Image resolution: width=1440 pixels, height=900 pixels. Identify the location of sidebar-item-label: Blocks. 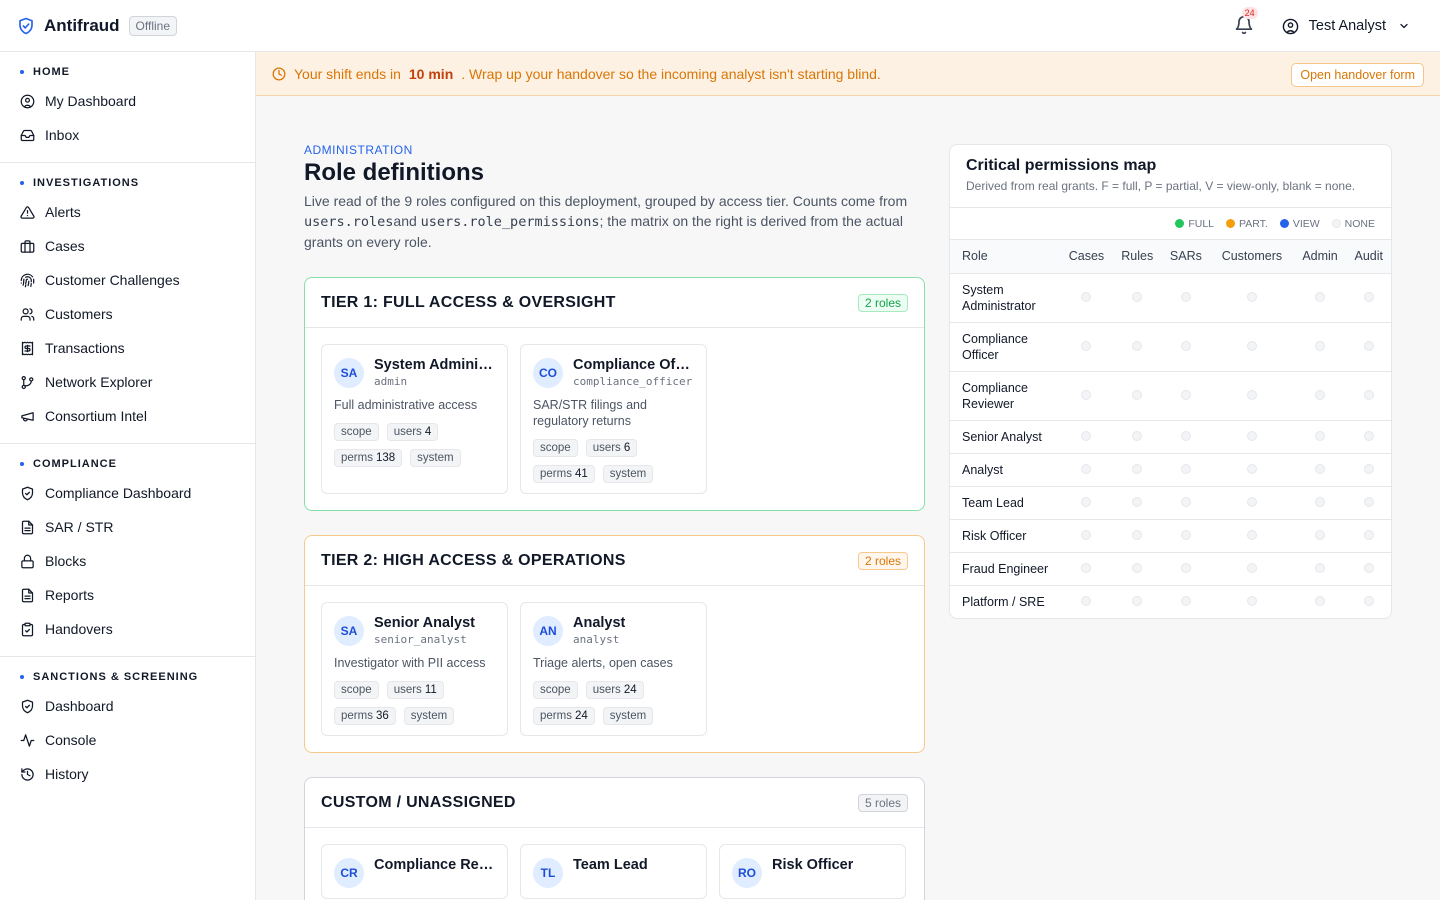
(66, 561).